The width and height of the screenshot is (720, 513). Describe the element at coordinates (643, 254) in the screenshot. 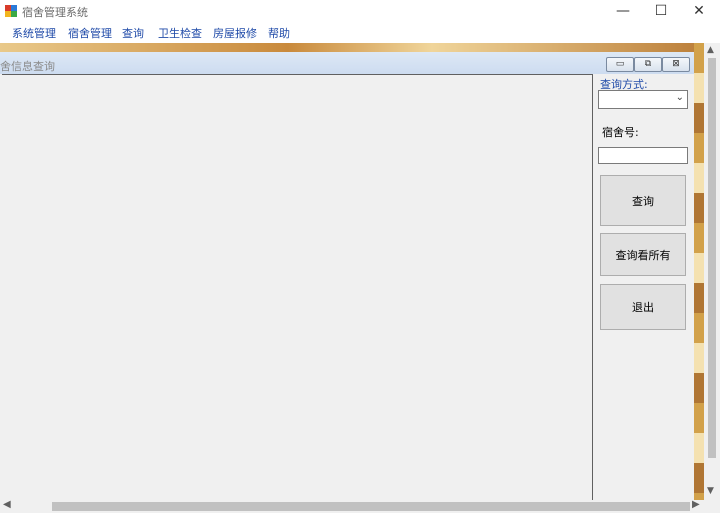

I see `query-all-button: 查询看所有` at that location.